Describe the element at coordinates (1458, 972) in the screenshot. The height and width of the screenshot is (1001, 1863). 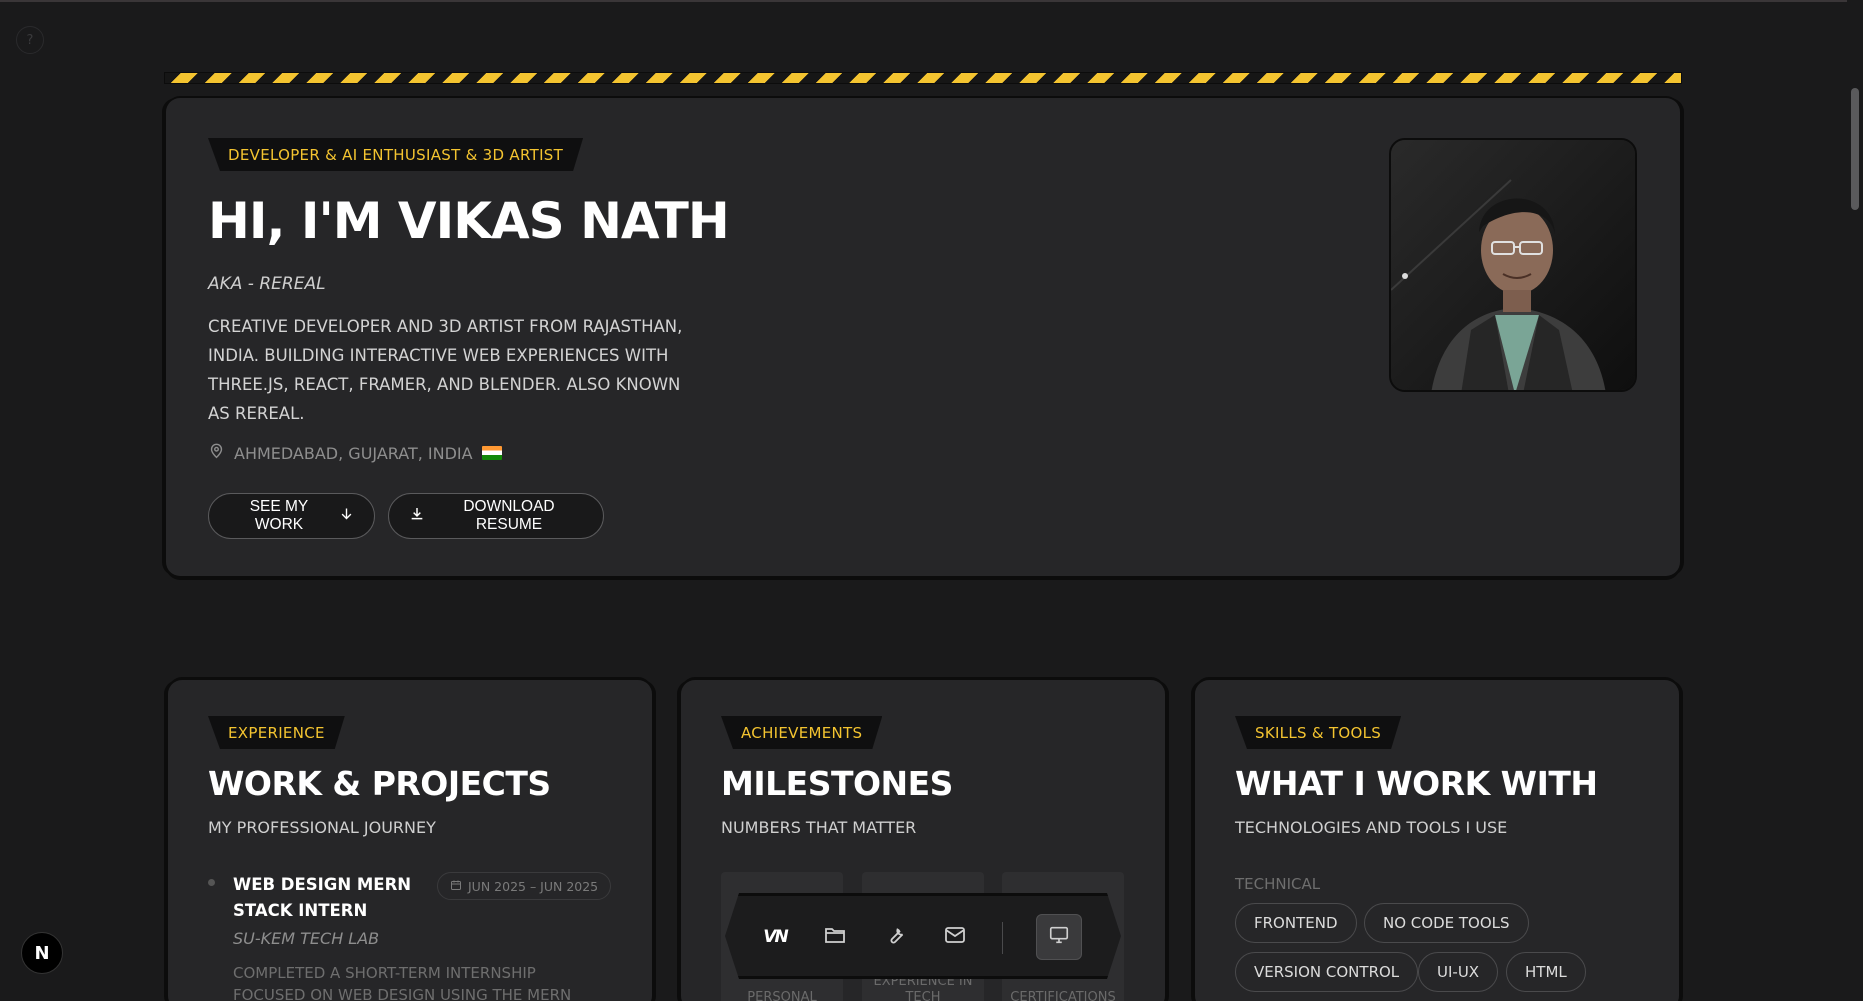
I see `skill-pill: UI-UX` at that location.